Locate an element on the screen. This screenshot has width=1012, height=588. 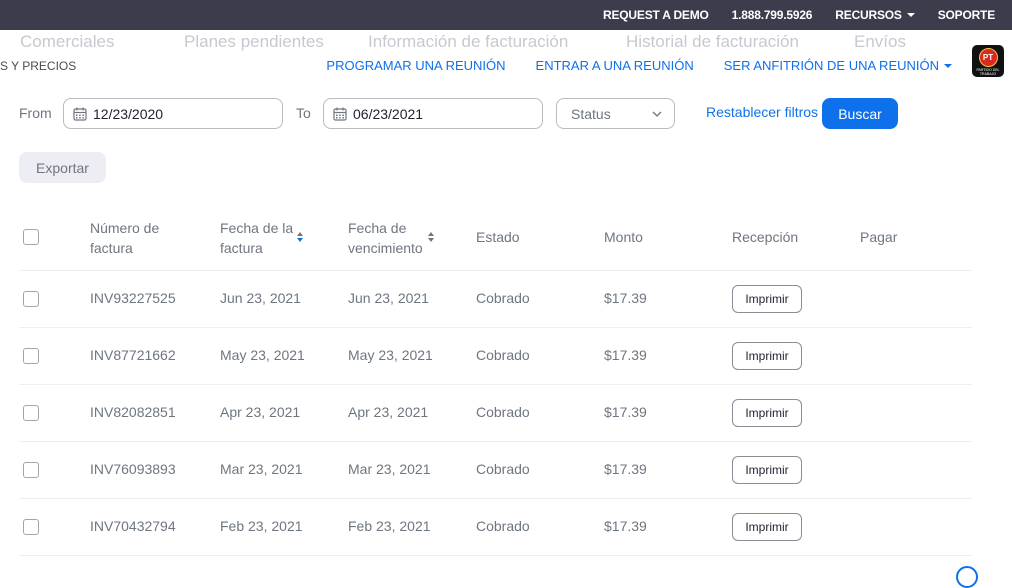
due-date: Mar 23, 2021 is located at coordinates (389, 469).